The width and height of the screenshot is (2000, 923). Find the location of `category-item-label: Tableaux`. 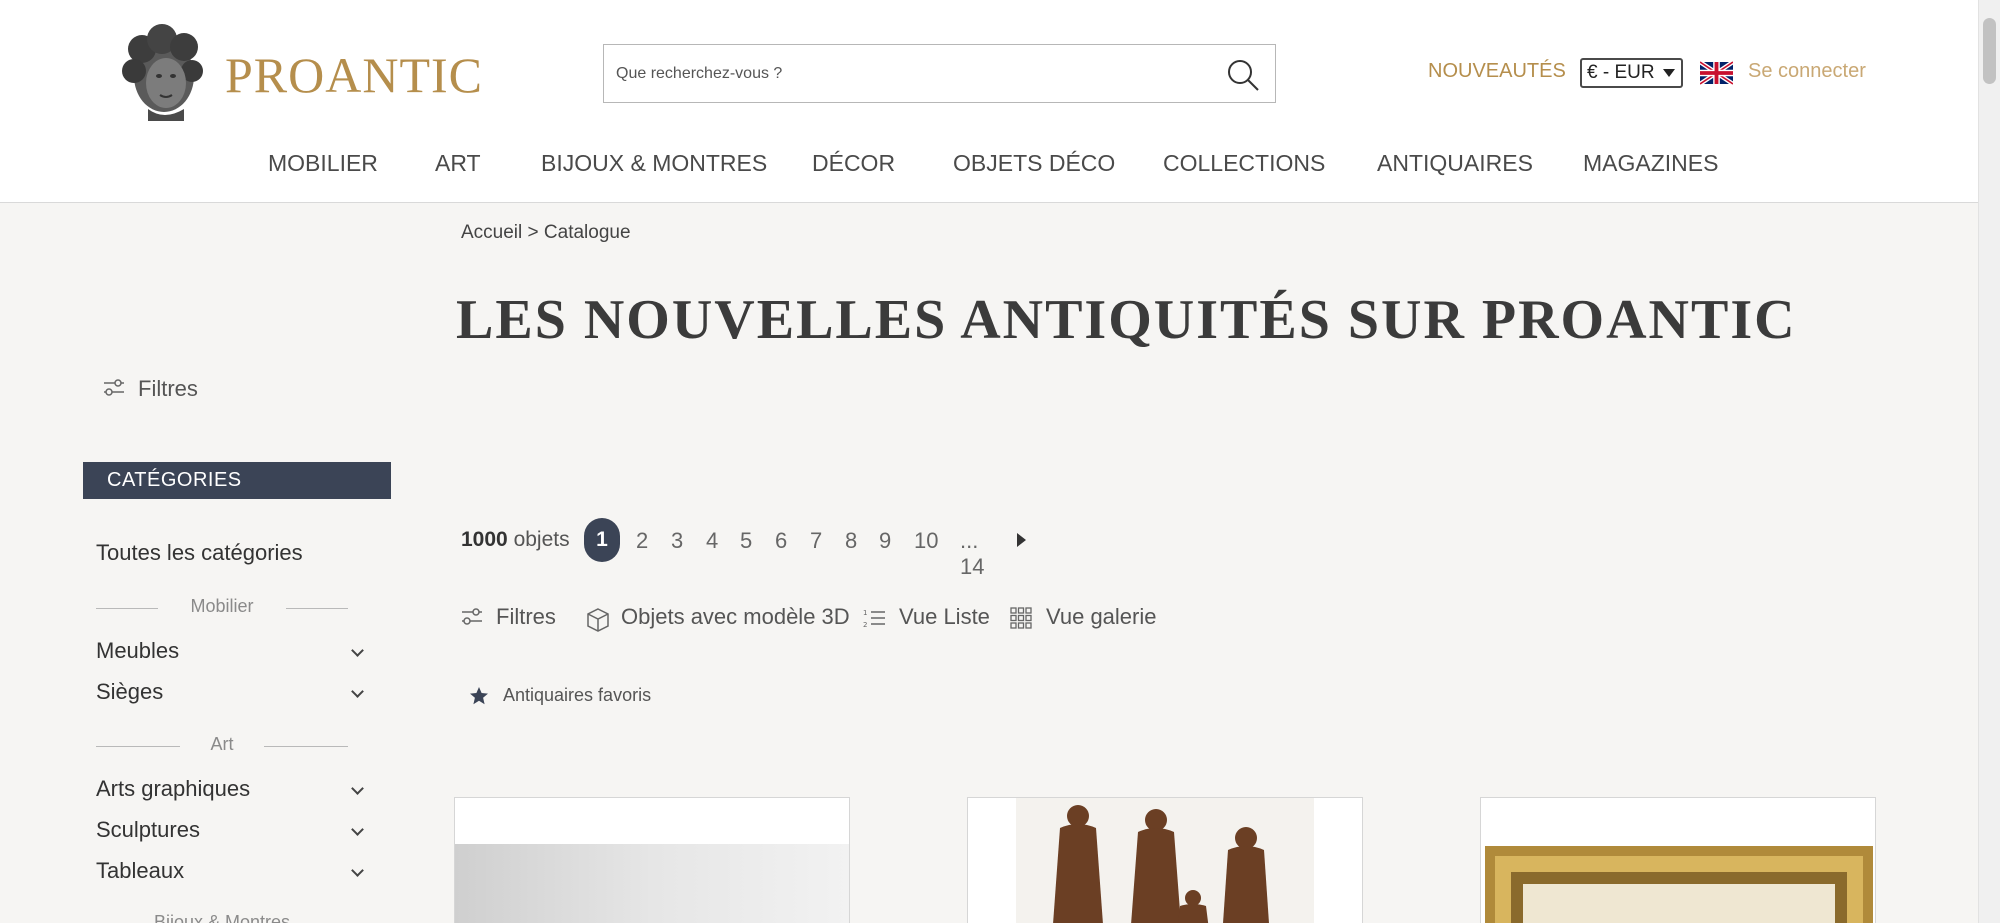

category-item-label: Tableaux is located at coordinates (140, 870).